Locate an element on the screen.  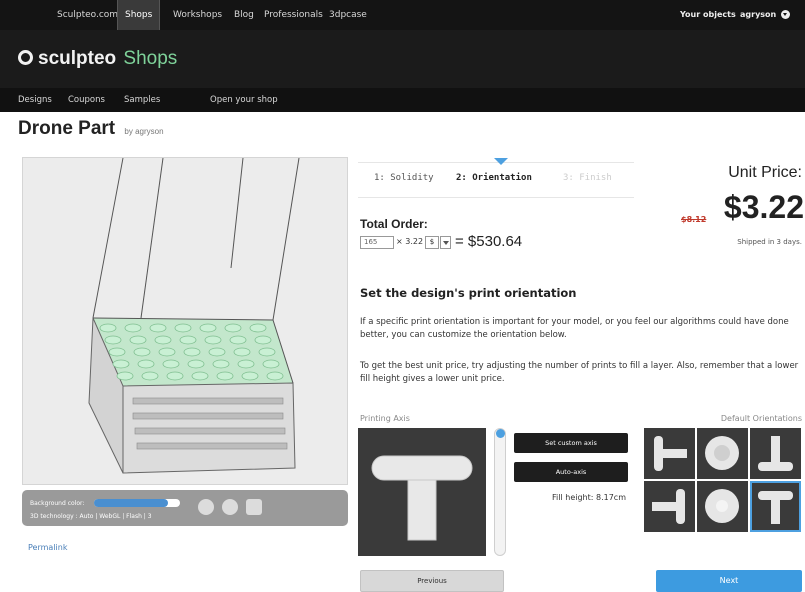
step-orientation: 2: Orientation is located at coordinates (494, 178).